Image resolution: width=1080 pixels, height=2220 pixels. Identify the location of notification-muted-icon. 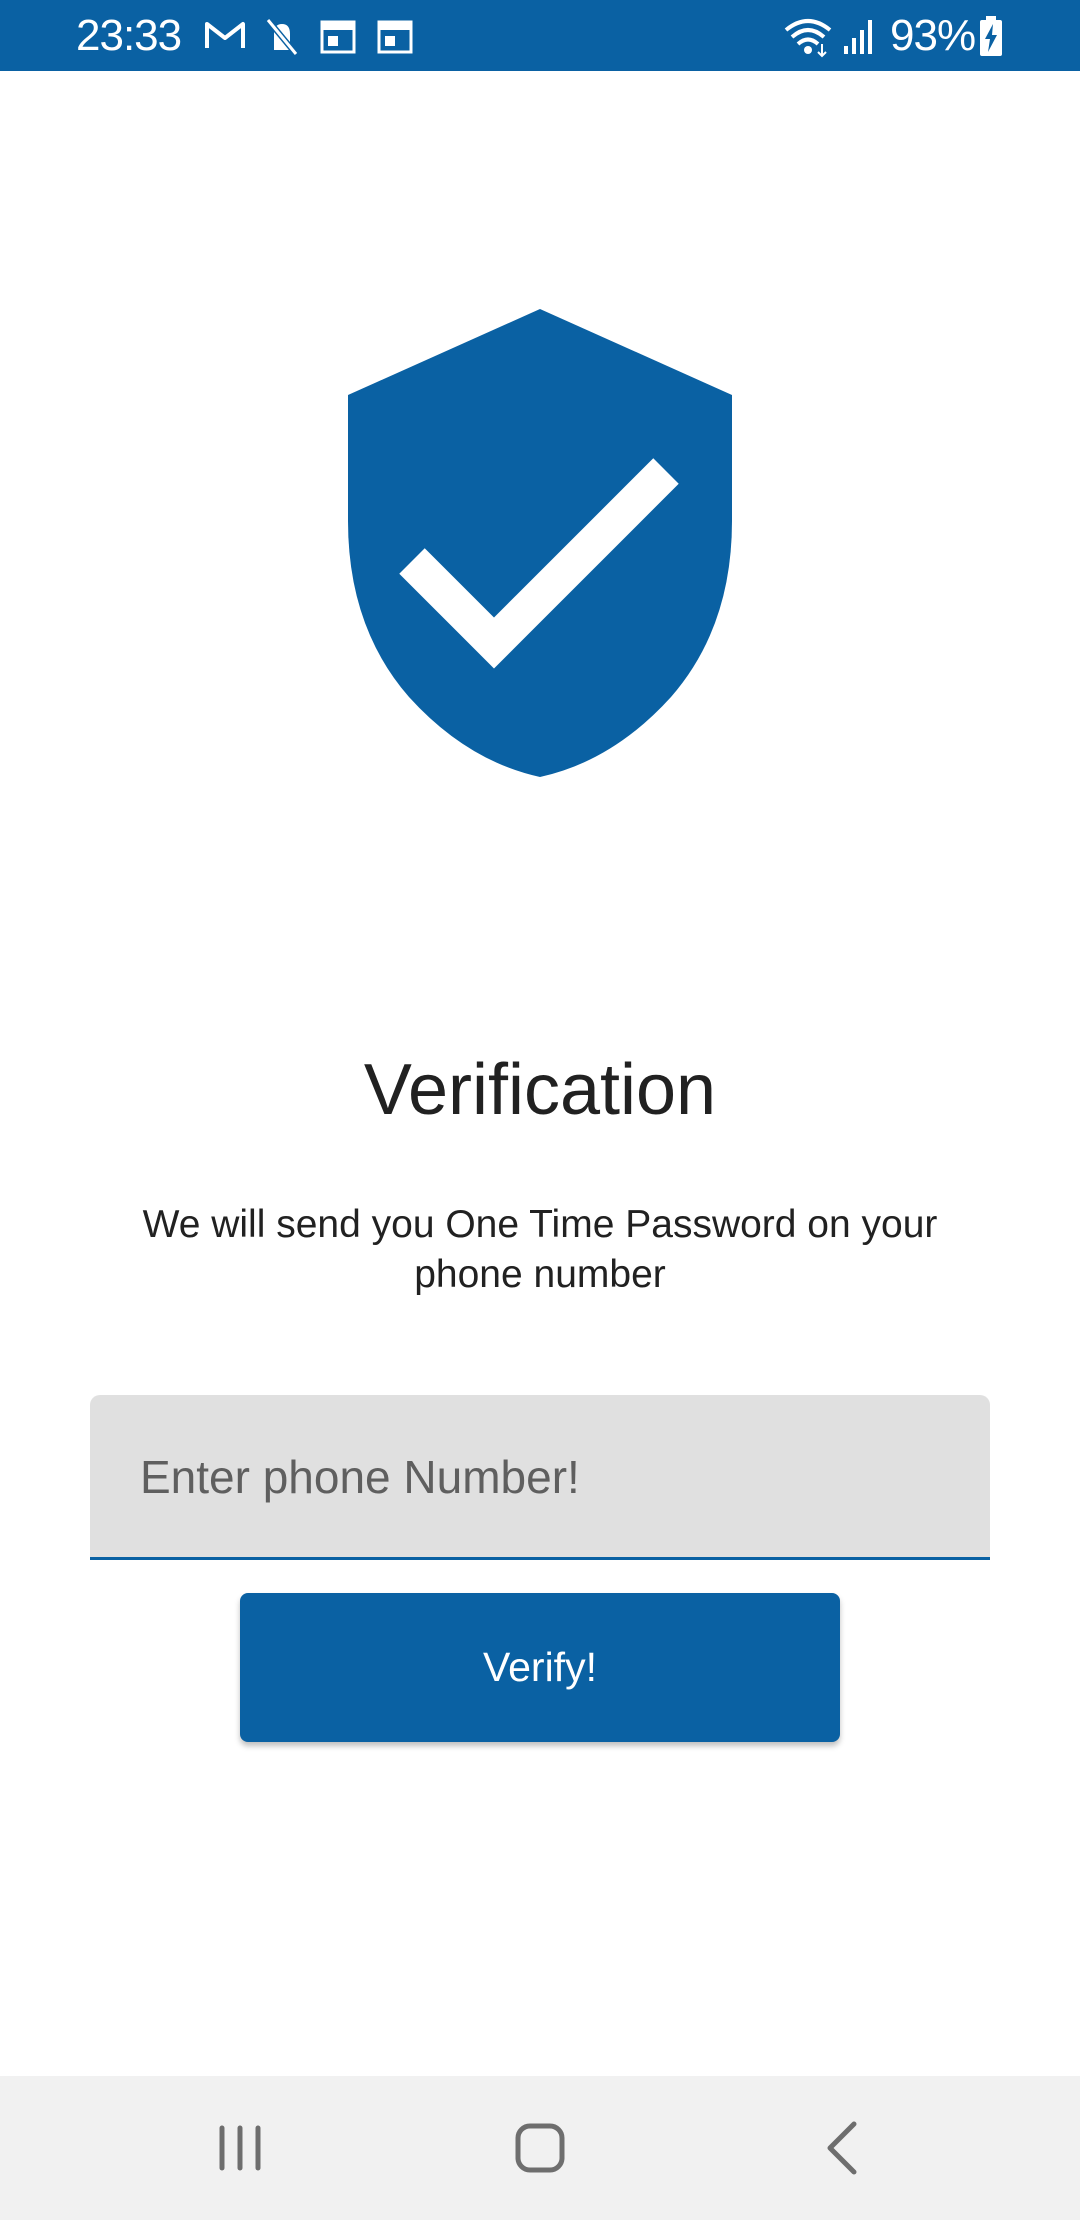
(282, 37).